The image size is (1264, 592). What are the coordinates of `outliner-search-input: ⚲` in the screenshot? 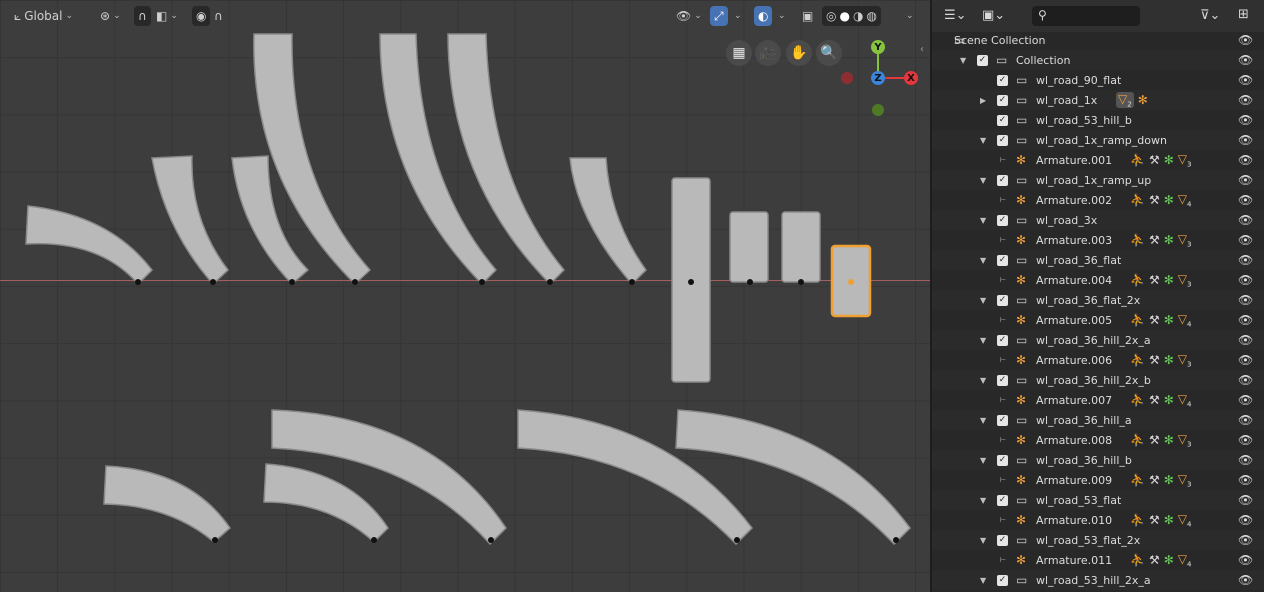 It's located at (1086, 16).